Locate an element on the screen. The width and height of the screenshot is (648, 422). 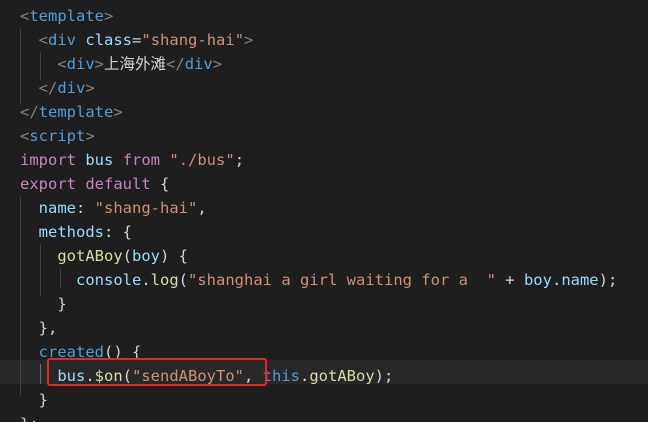
code-token: "shanghai a girl waiting for a " is located at coordinates (342, 280).